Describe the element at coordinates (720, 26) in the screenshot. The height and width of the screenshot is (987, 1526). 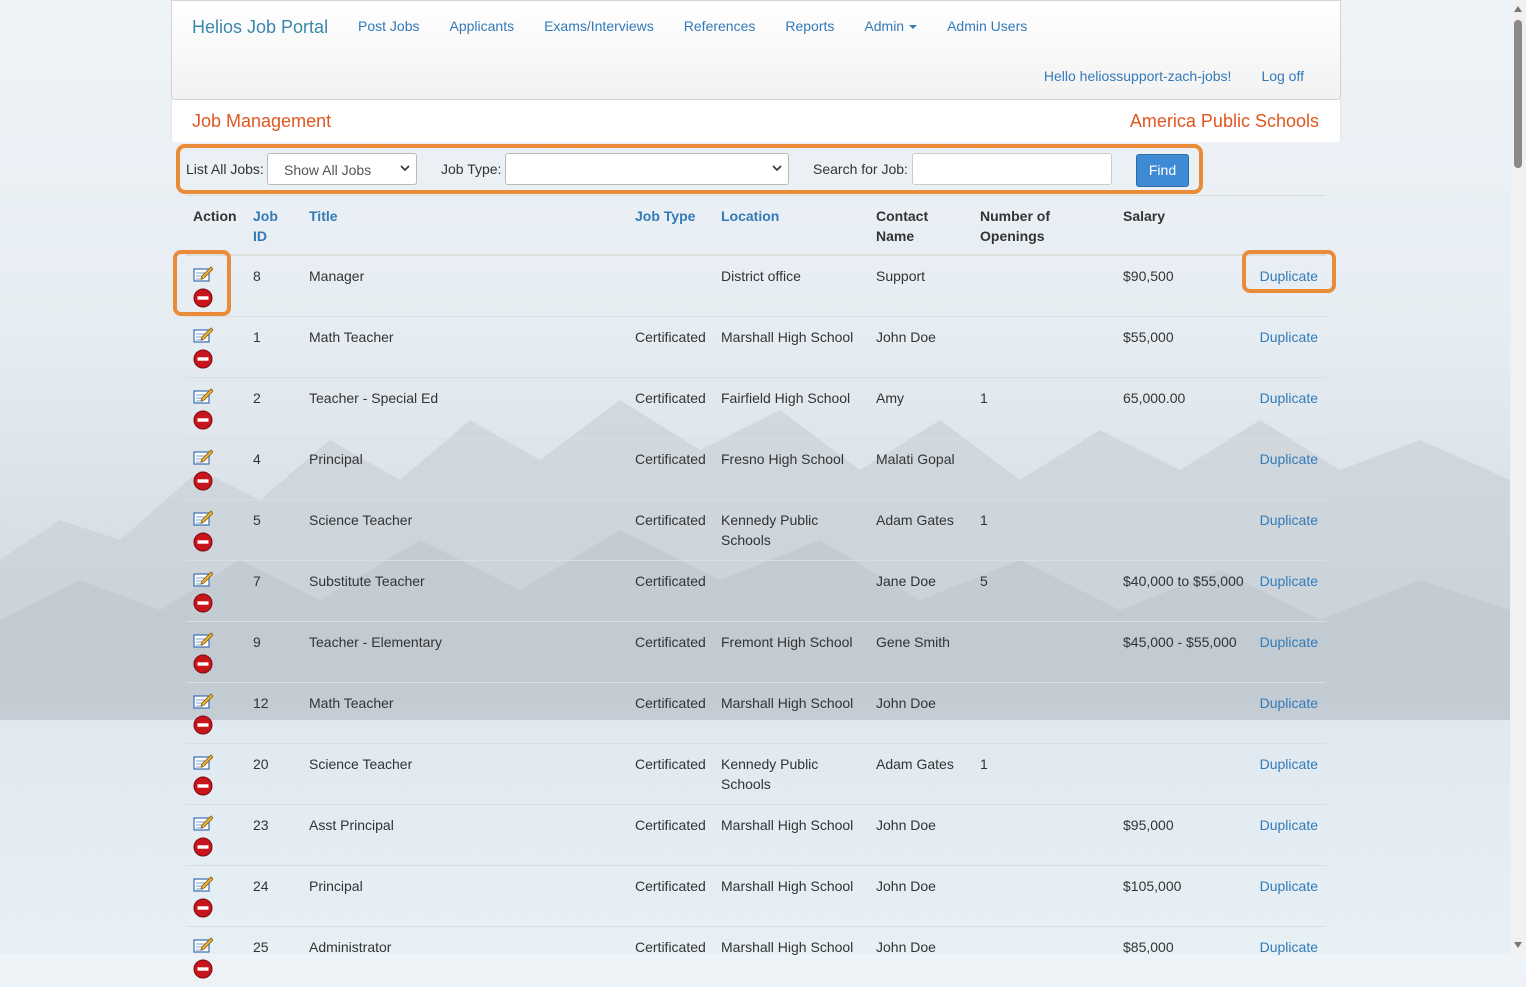
I see `nav-references: References` at that location.